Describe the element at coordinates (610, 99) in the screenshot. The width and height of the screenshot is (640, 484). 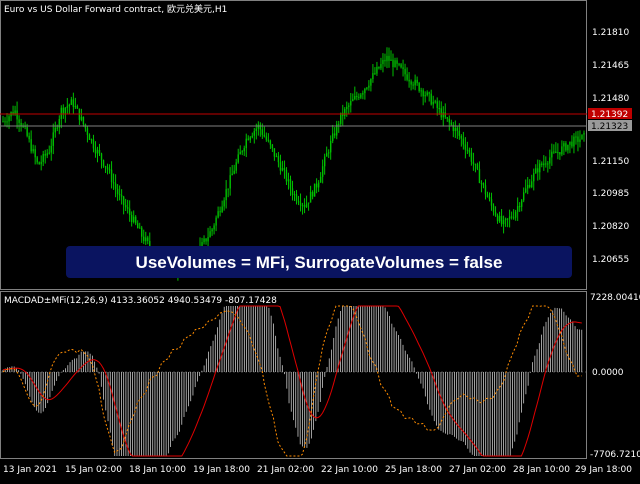
I see `price-tick-label: 1.21480` at that location.